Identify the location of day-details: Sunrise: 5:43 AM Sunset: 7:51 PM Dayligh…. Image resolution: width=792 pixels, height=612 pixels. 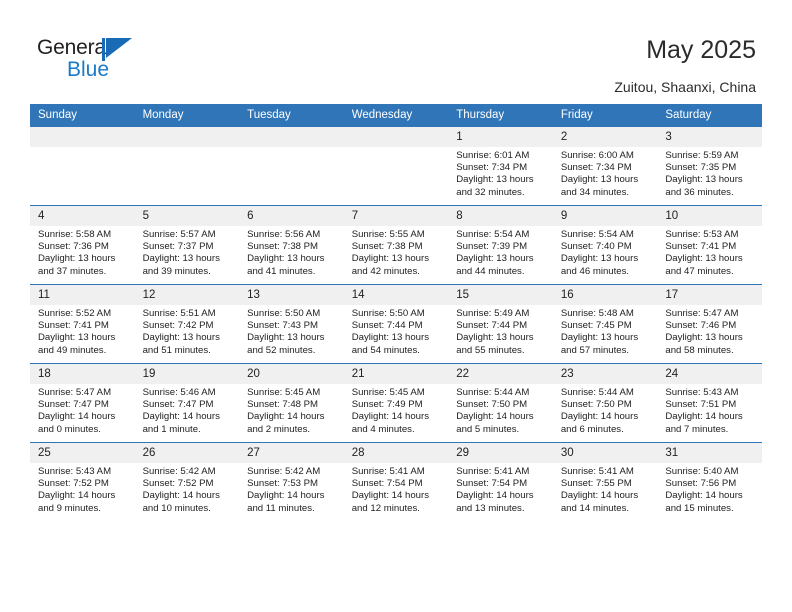
(709, 410).